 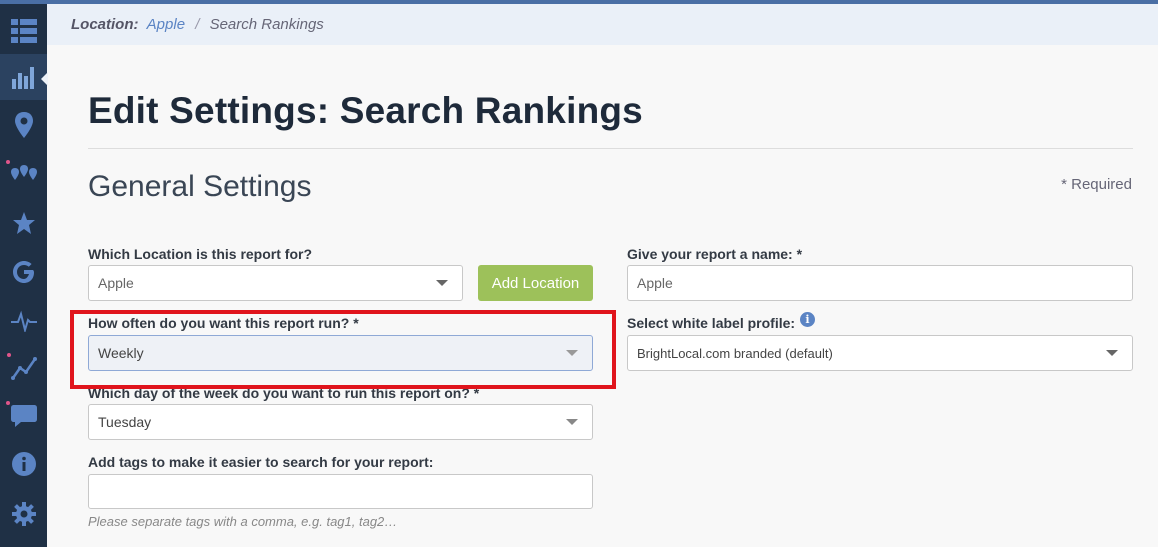 What do you see at coordinates (23, 321) in the screenshot?
I see `pulse-icon` at bounding box center [23, 321].